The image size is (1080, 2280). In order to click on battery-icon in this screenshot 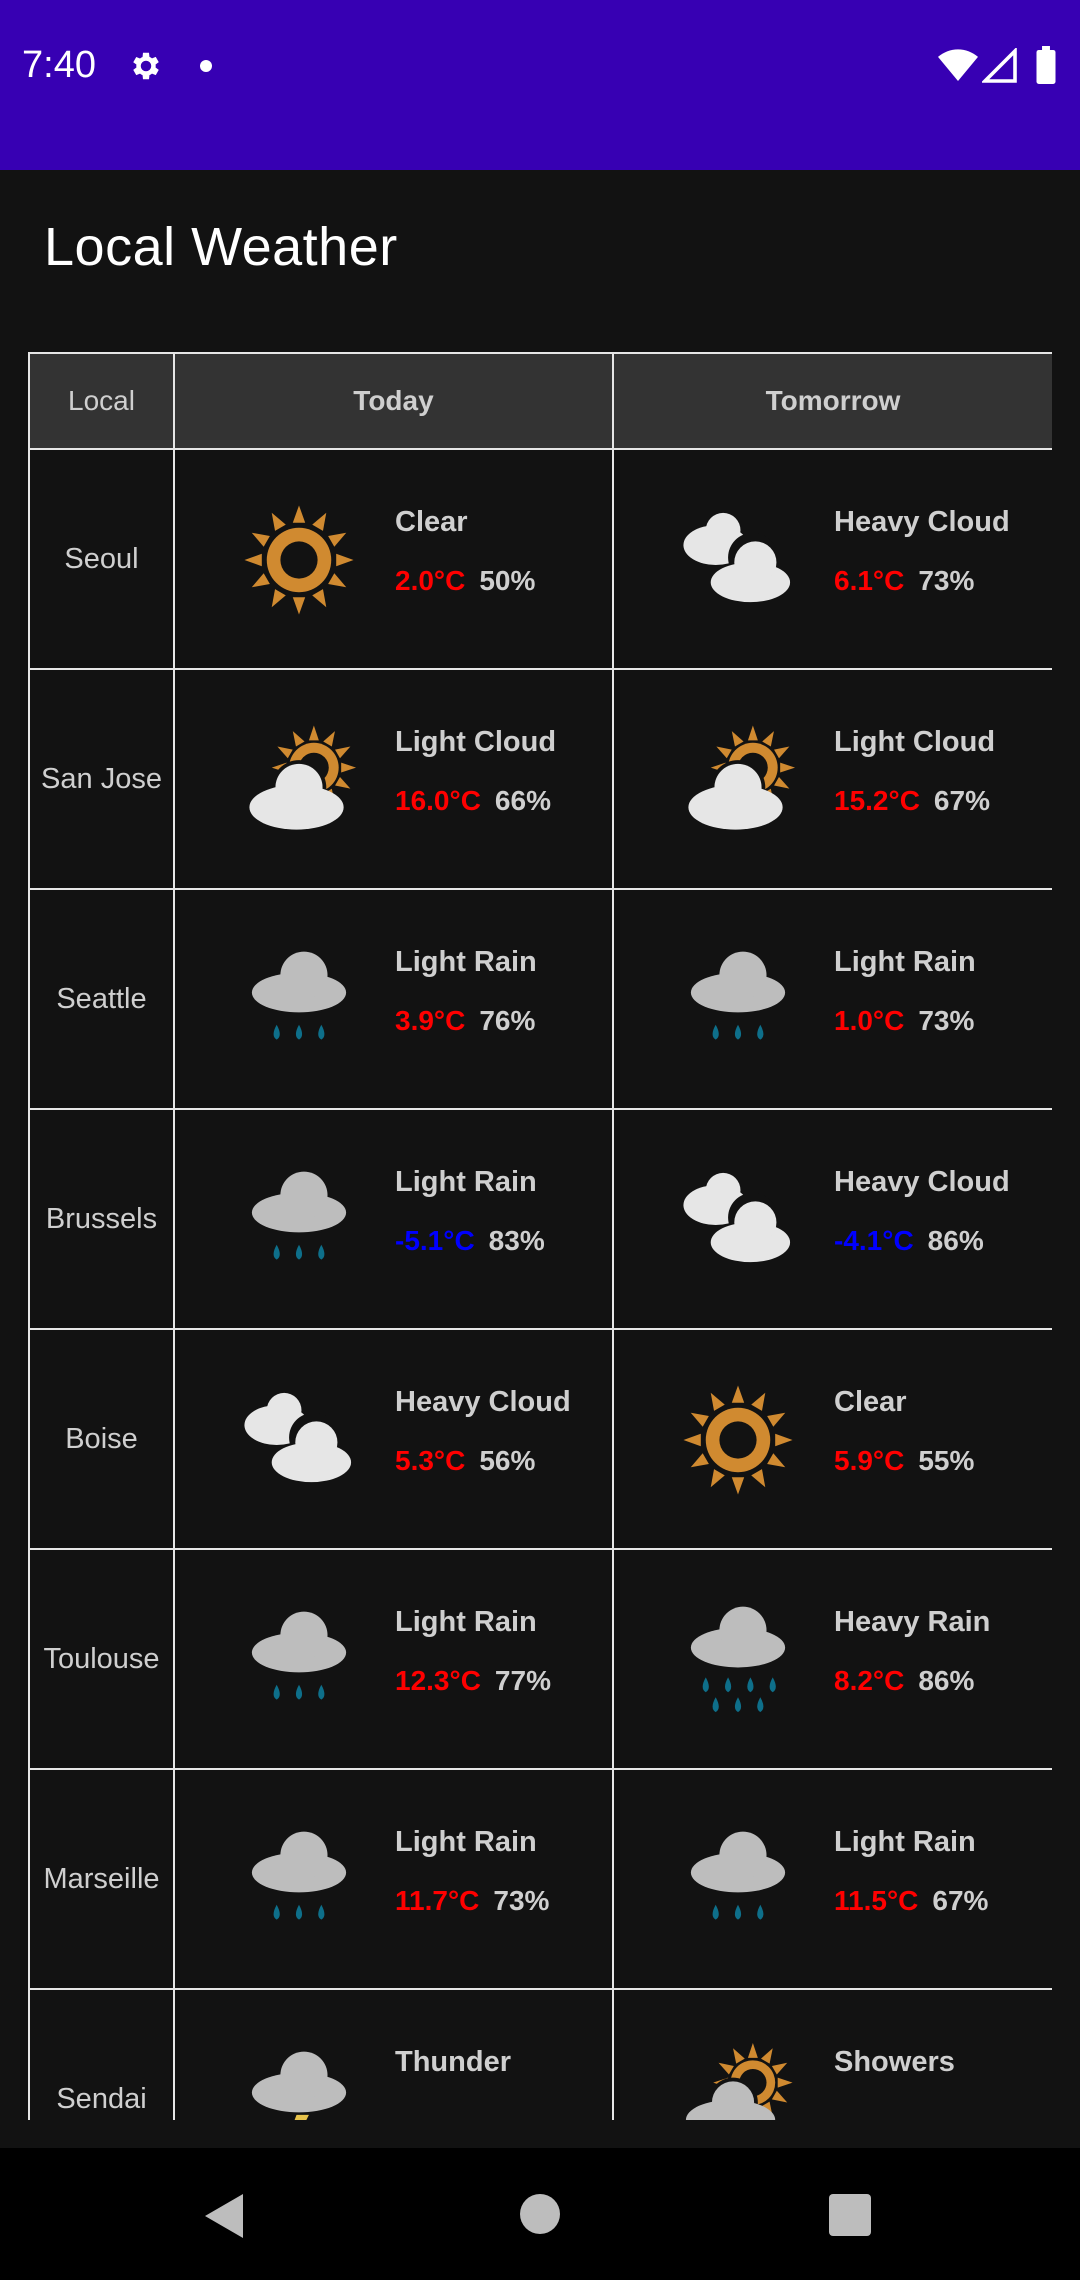, I will do `click(1046, 65)`.